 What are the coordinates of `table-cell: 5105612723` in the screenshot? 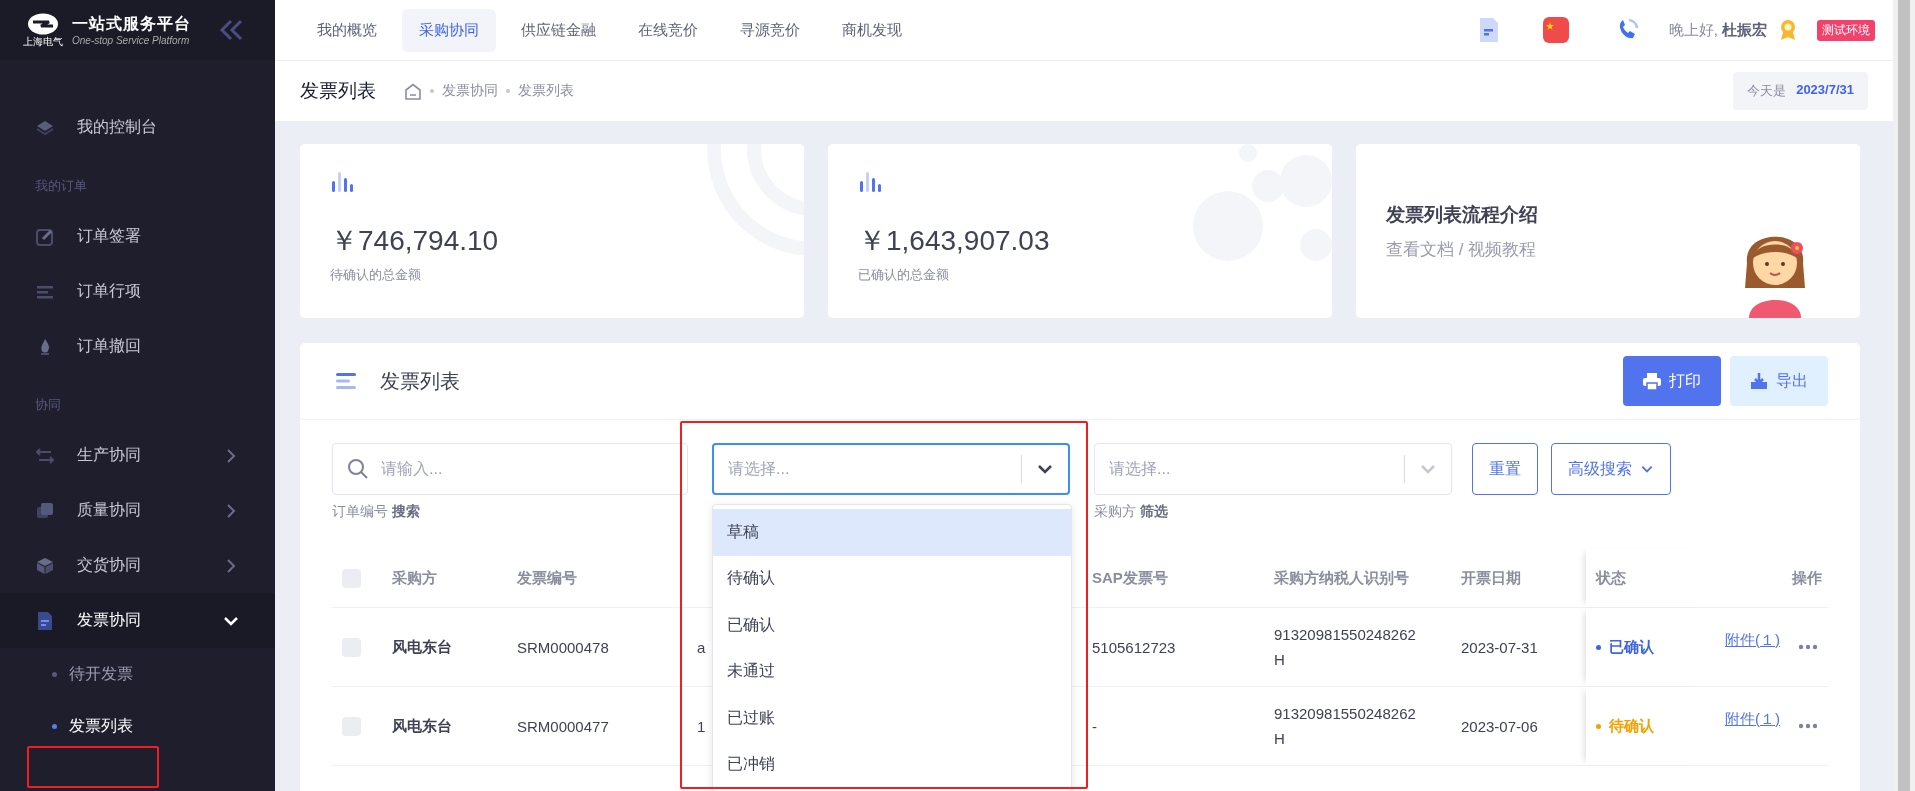 It's located at (1134, 647).